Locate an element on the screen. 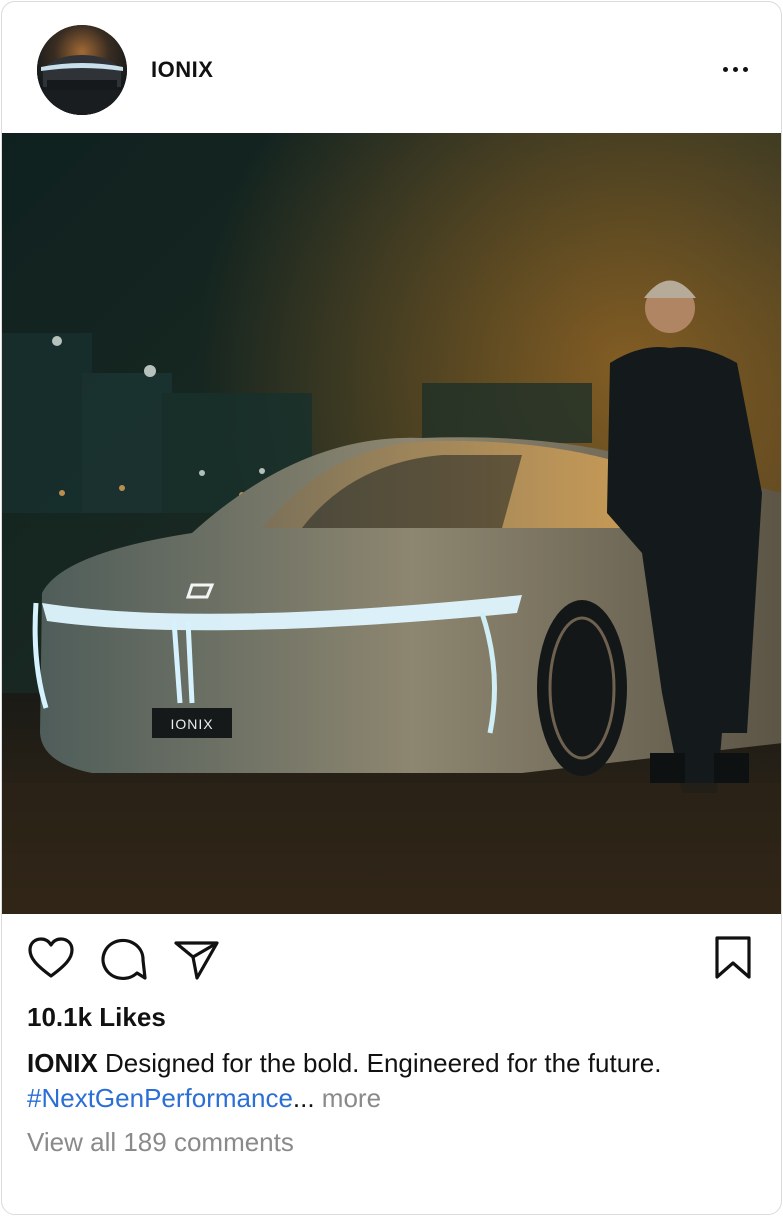  save-button is located at coordinates (733, 957).